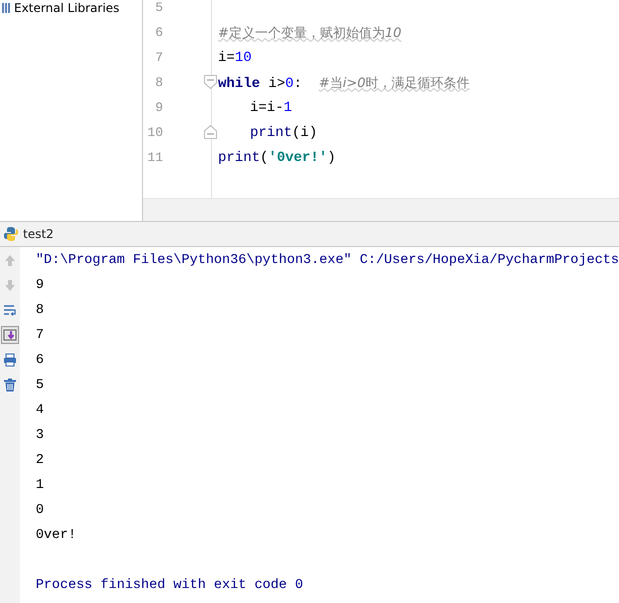 The image size is (619, 603). I want to click on console-output: 0, so click(40, 510).